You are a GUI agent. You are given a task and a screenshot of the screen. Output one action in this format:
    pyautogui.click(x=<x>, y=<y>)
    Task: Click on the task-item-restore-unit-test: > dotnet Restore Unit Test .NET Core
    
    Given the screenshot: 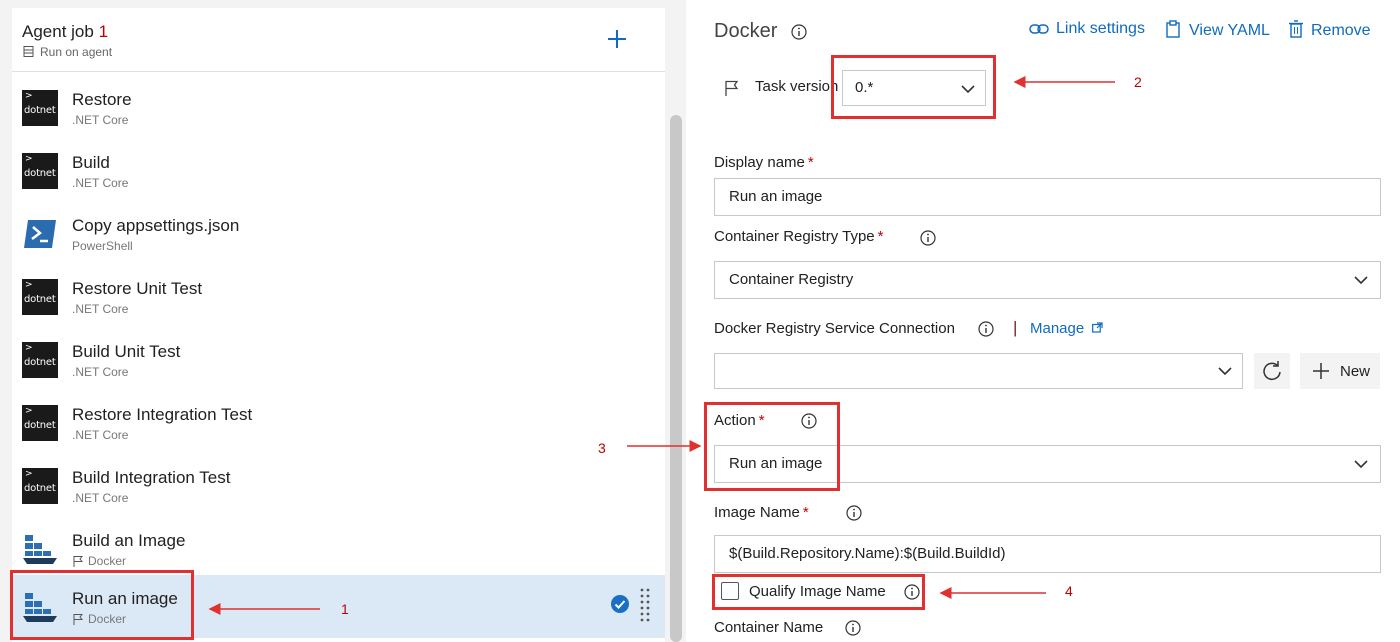 What is the action you would take?
    pyautogui.click(x=338, y=296)
    